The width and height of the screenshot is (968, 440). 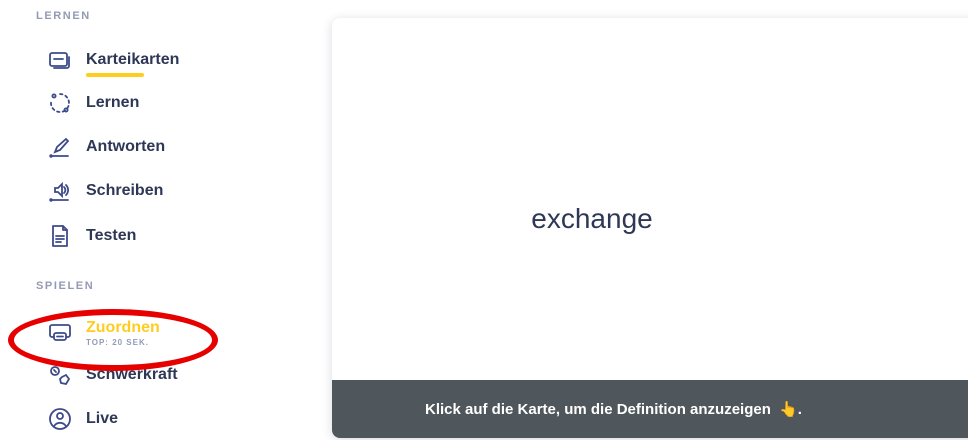 I want to click on sidebar-item-answer: Antworten, so click(x=106, y=147).